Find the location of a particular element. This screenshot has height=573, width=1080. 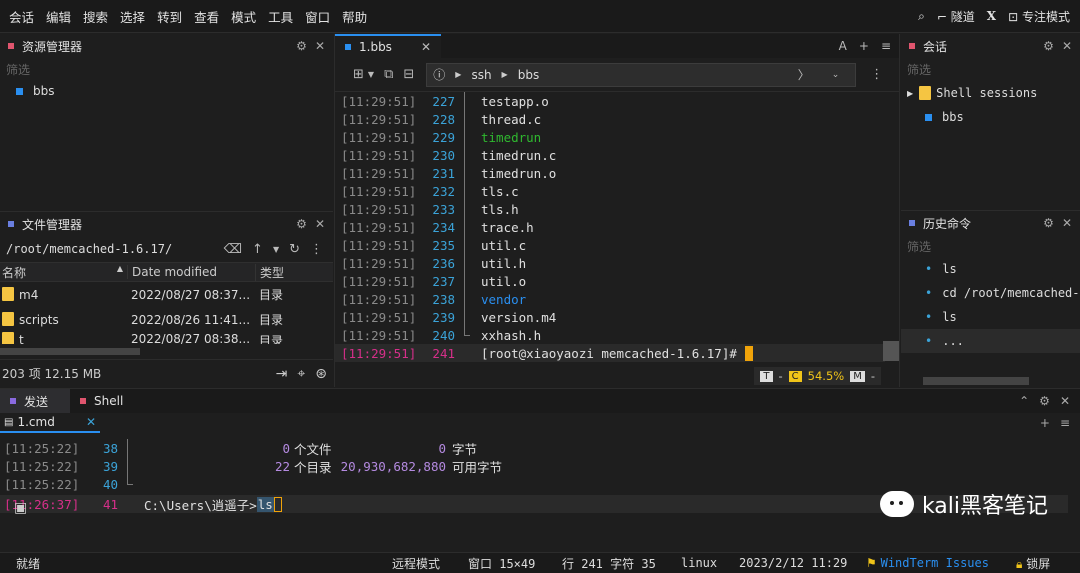

address-bar: ⓘ ▶ ssh ▶ bbs 〉 ⌄ is located at coordinates (641, 74).